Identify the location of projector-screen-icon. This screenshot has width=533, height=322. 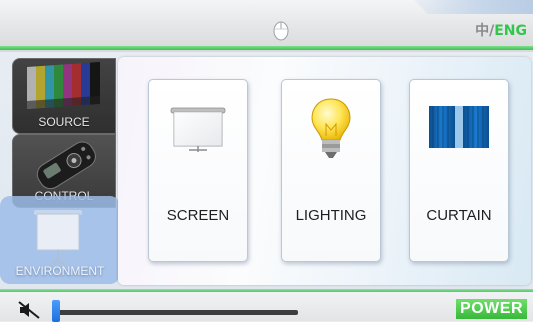
(198, 129).